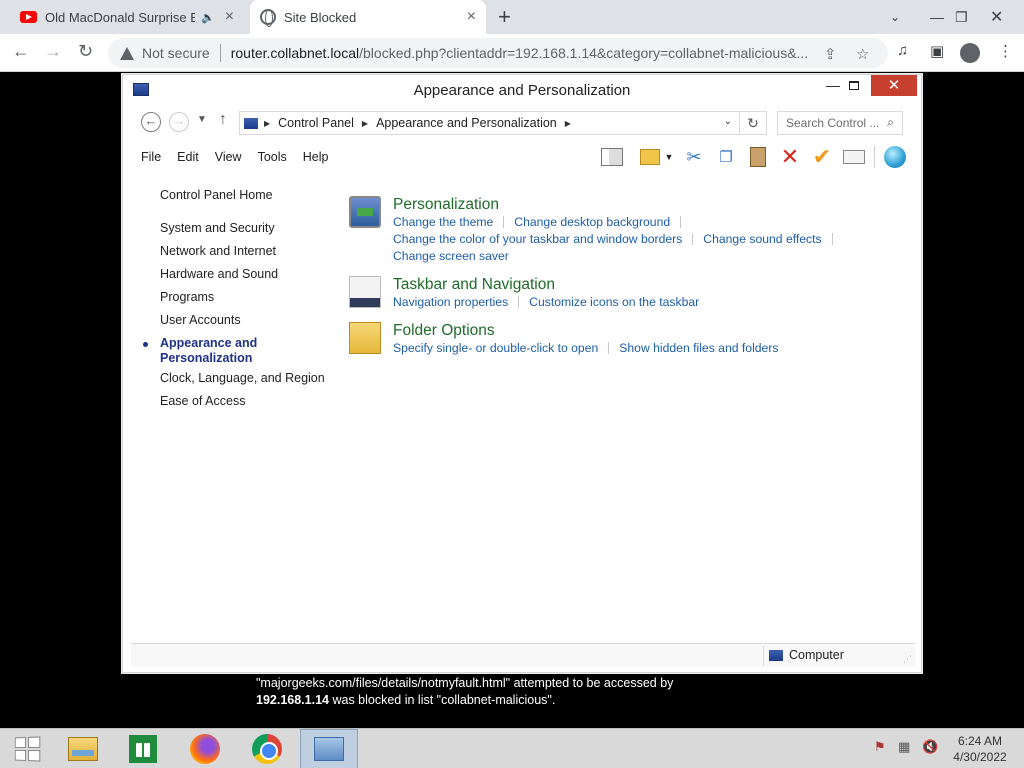  What do you see at coordinates (188, 157) in the screenshot?
I see `menu-edit: Edit` at bounding box center [188, 157].